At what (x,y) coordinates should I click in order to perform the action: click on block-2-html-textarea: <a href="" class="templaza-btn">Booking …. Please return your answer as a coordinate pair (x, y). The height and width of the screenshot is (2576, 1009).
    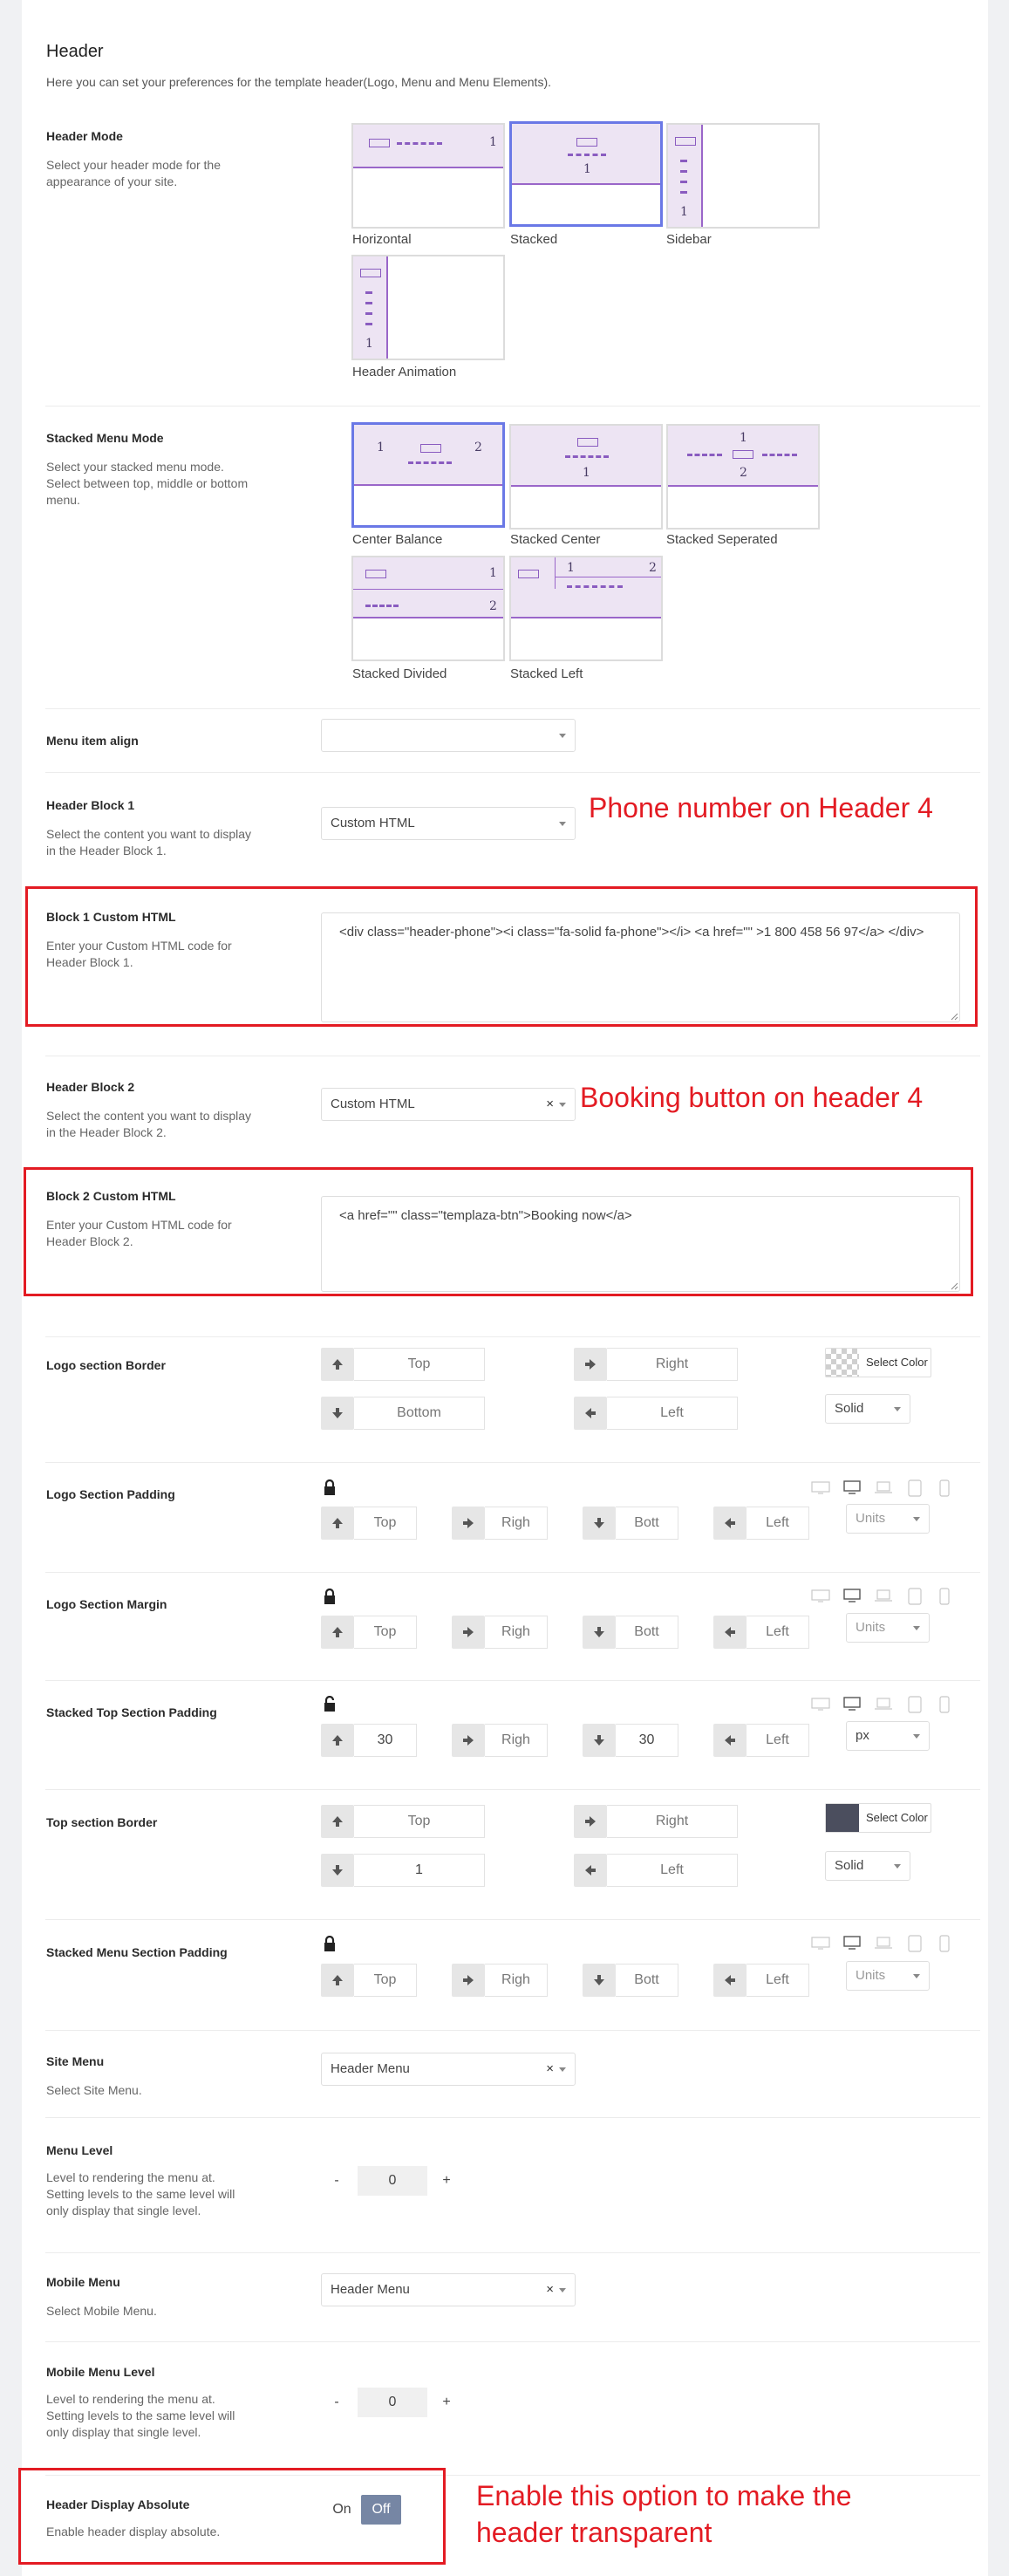
    Looking at the image, I should click on (640, 1244).